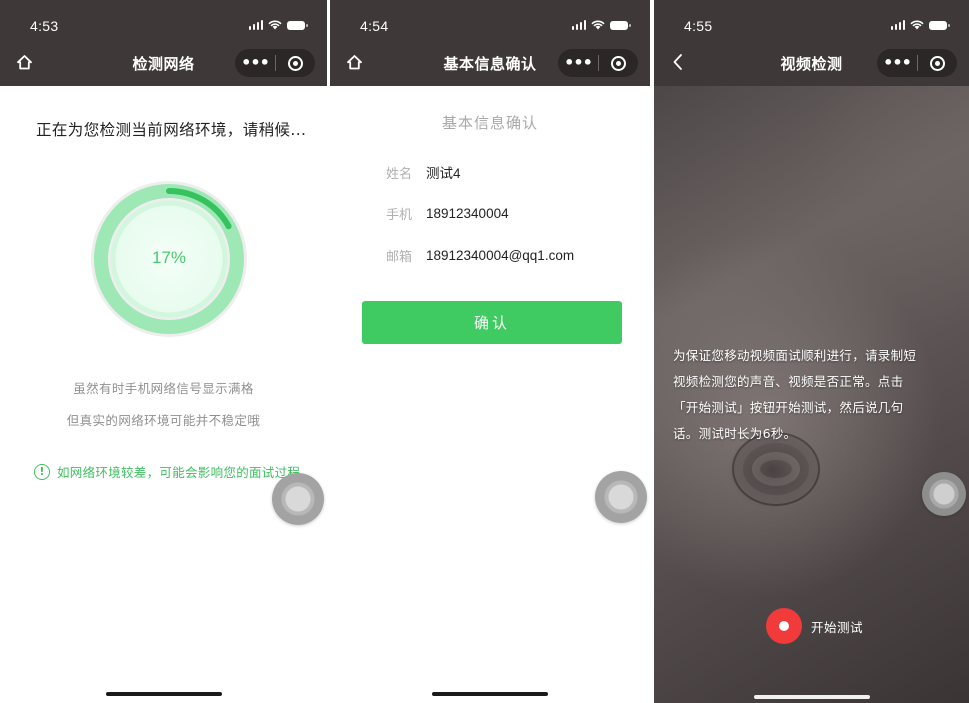 The width and height of the screenshot is (969, 703). What do you see at coordinates (784, 626) in the screenshot?
I see `record-icon` at bounding box center [784, 626].